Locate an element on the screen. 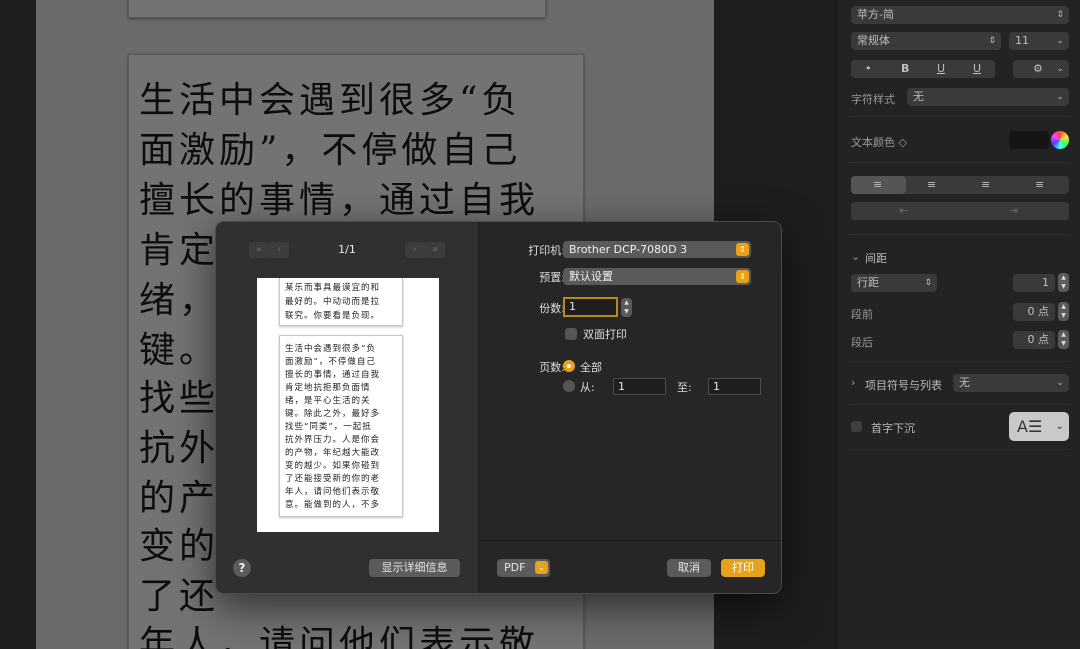  text-options-popup: ⚙ ⌄ is located at coordinates (1041, 69).